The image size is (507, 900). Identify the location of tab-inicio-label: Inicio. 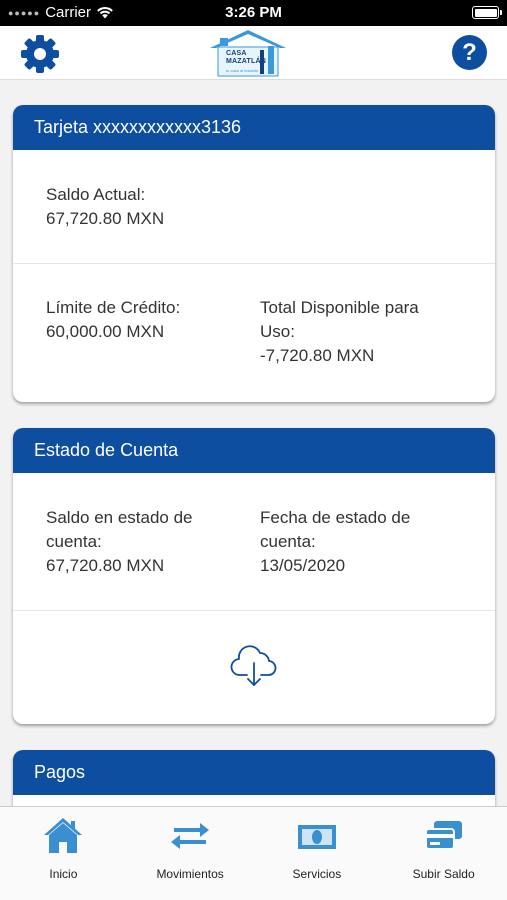
(63, 874).